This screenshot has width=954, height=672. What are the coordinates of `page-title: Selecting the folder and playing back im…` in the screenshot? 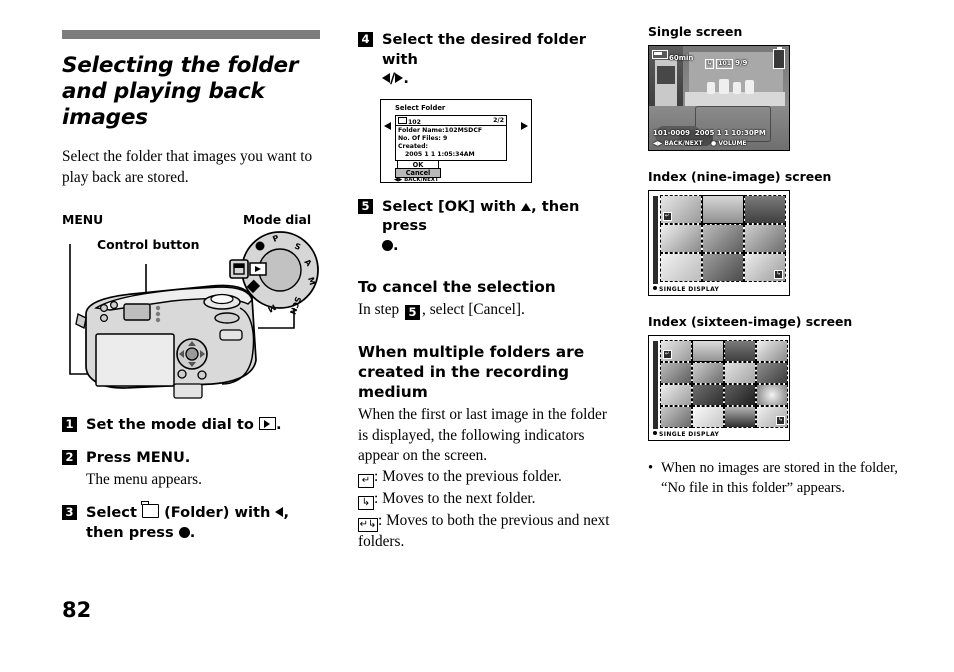 It's located at (180, 91).